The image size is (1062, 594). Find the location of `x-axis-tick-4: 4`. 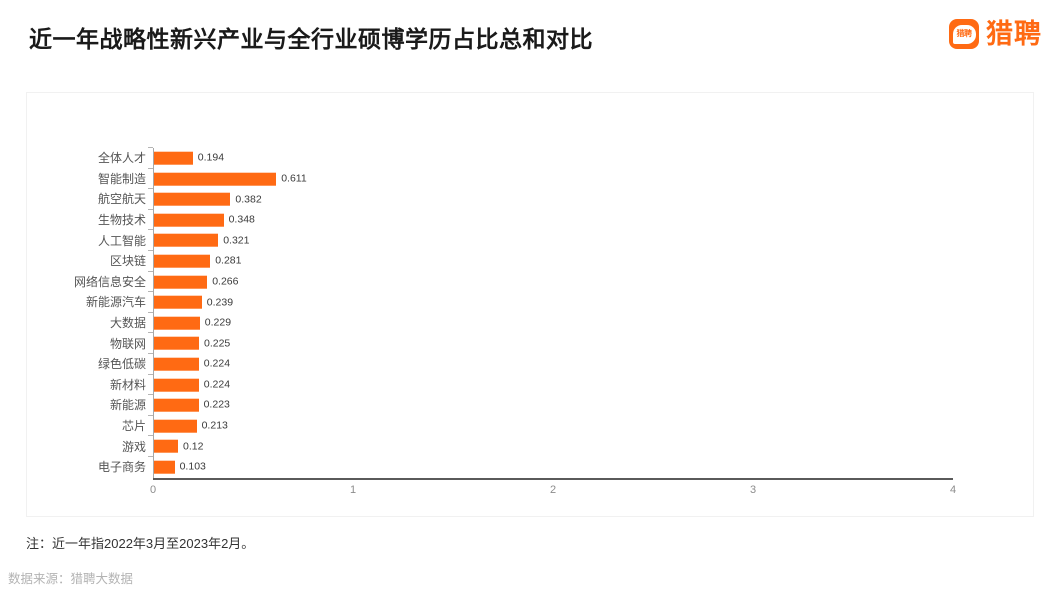

x-axis-tick-4: 4 is located at coordinates (953, 490).